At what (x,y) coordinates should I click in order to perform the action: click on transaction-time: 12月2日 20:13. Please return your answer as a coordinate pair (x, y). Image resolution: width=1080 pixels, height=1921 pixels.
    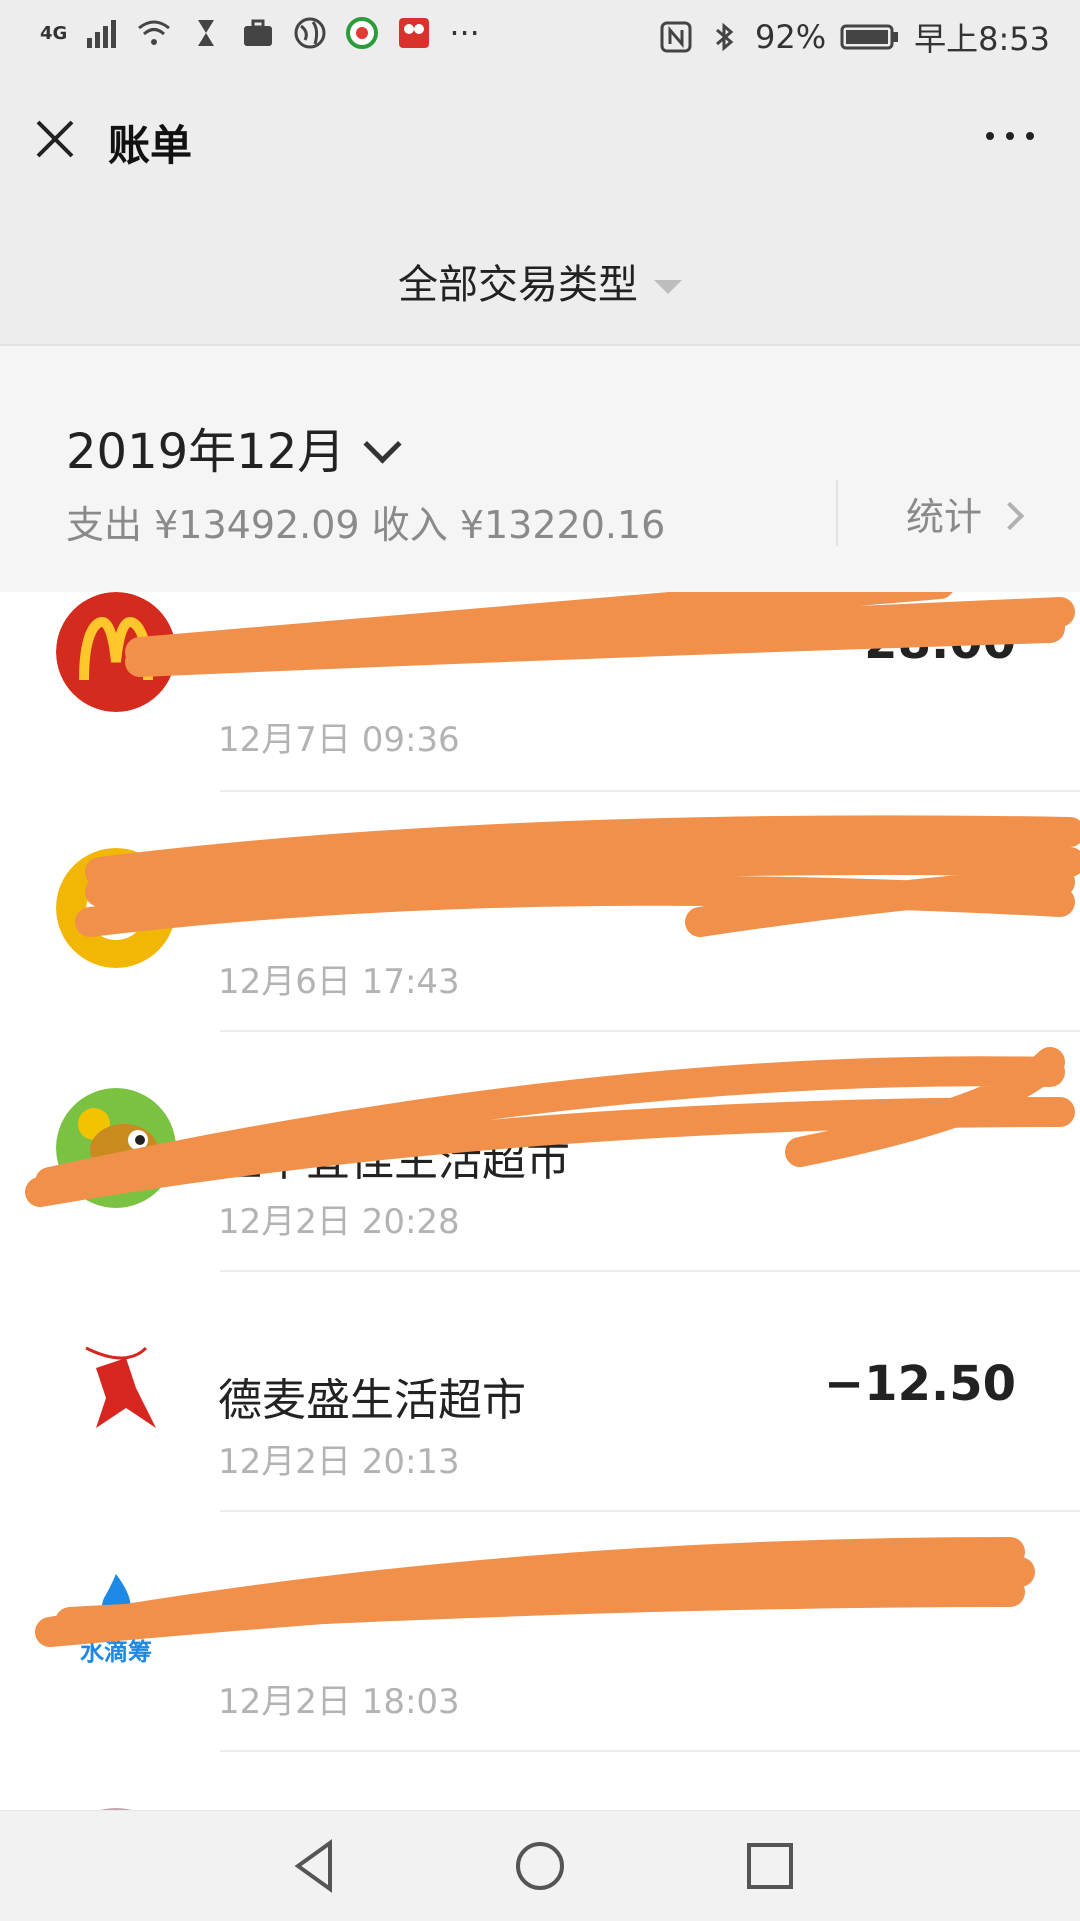
    Looking at the image, I should click on (339, 1462).